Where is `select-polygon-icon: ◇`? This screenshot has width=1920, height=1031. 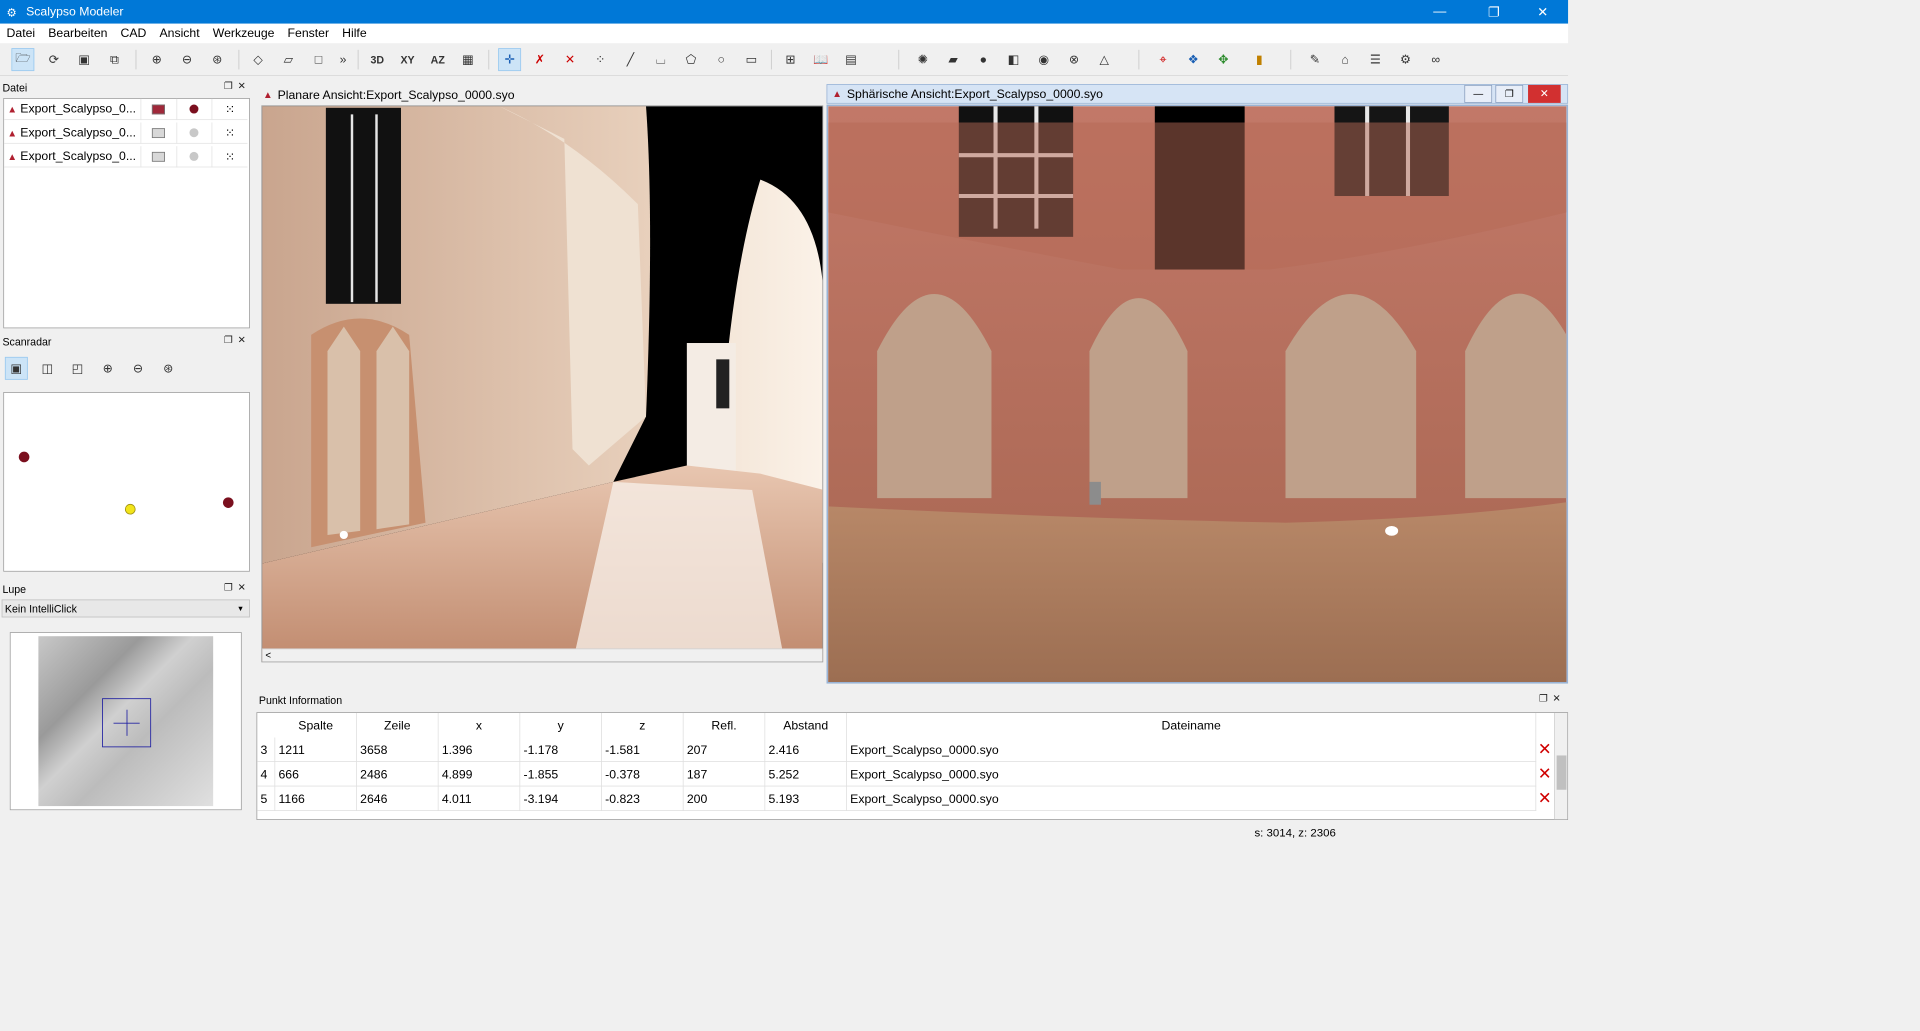
select-polygon-icon: ◇ is located at coordinates (258, 59).